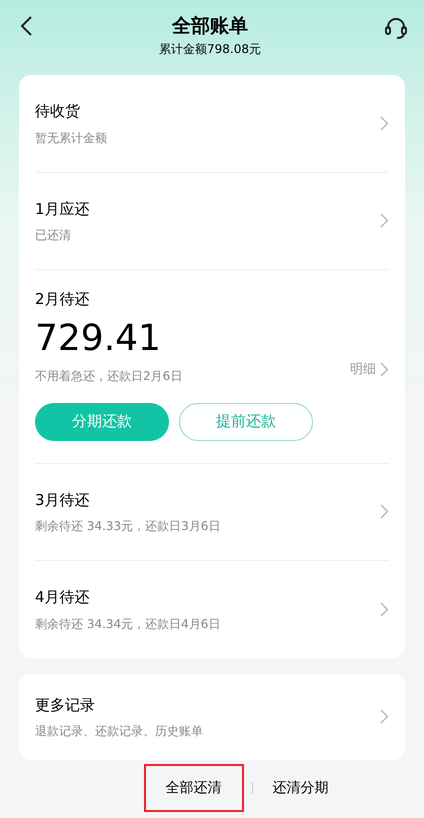 Image resolution: width=424 pixels, height=818 pixels. What do you see at coordinates (396, 28) in the screenshot?
I see `headset-icon` at bounding box center [396, 28].